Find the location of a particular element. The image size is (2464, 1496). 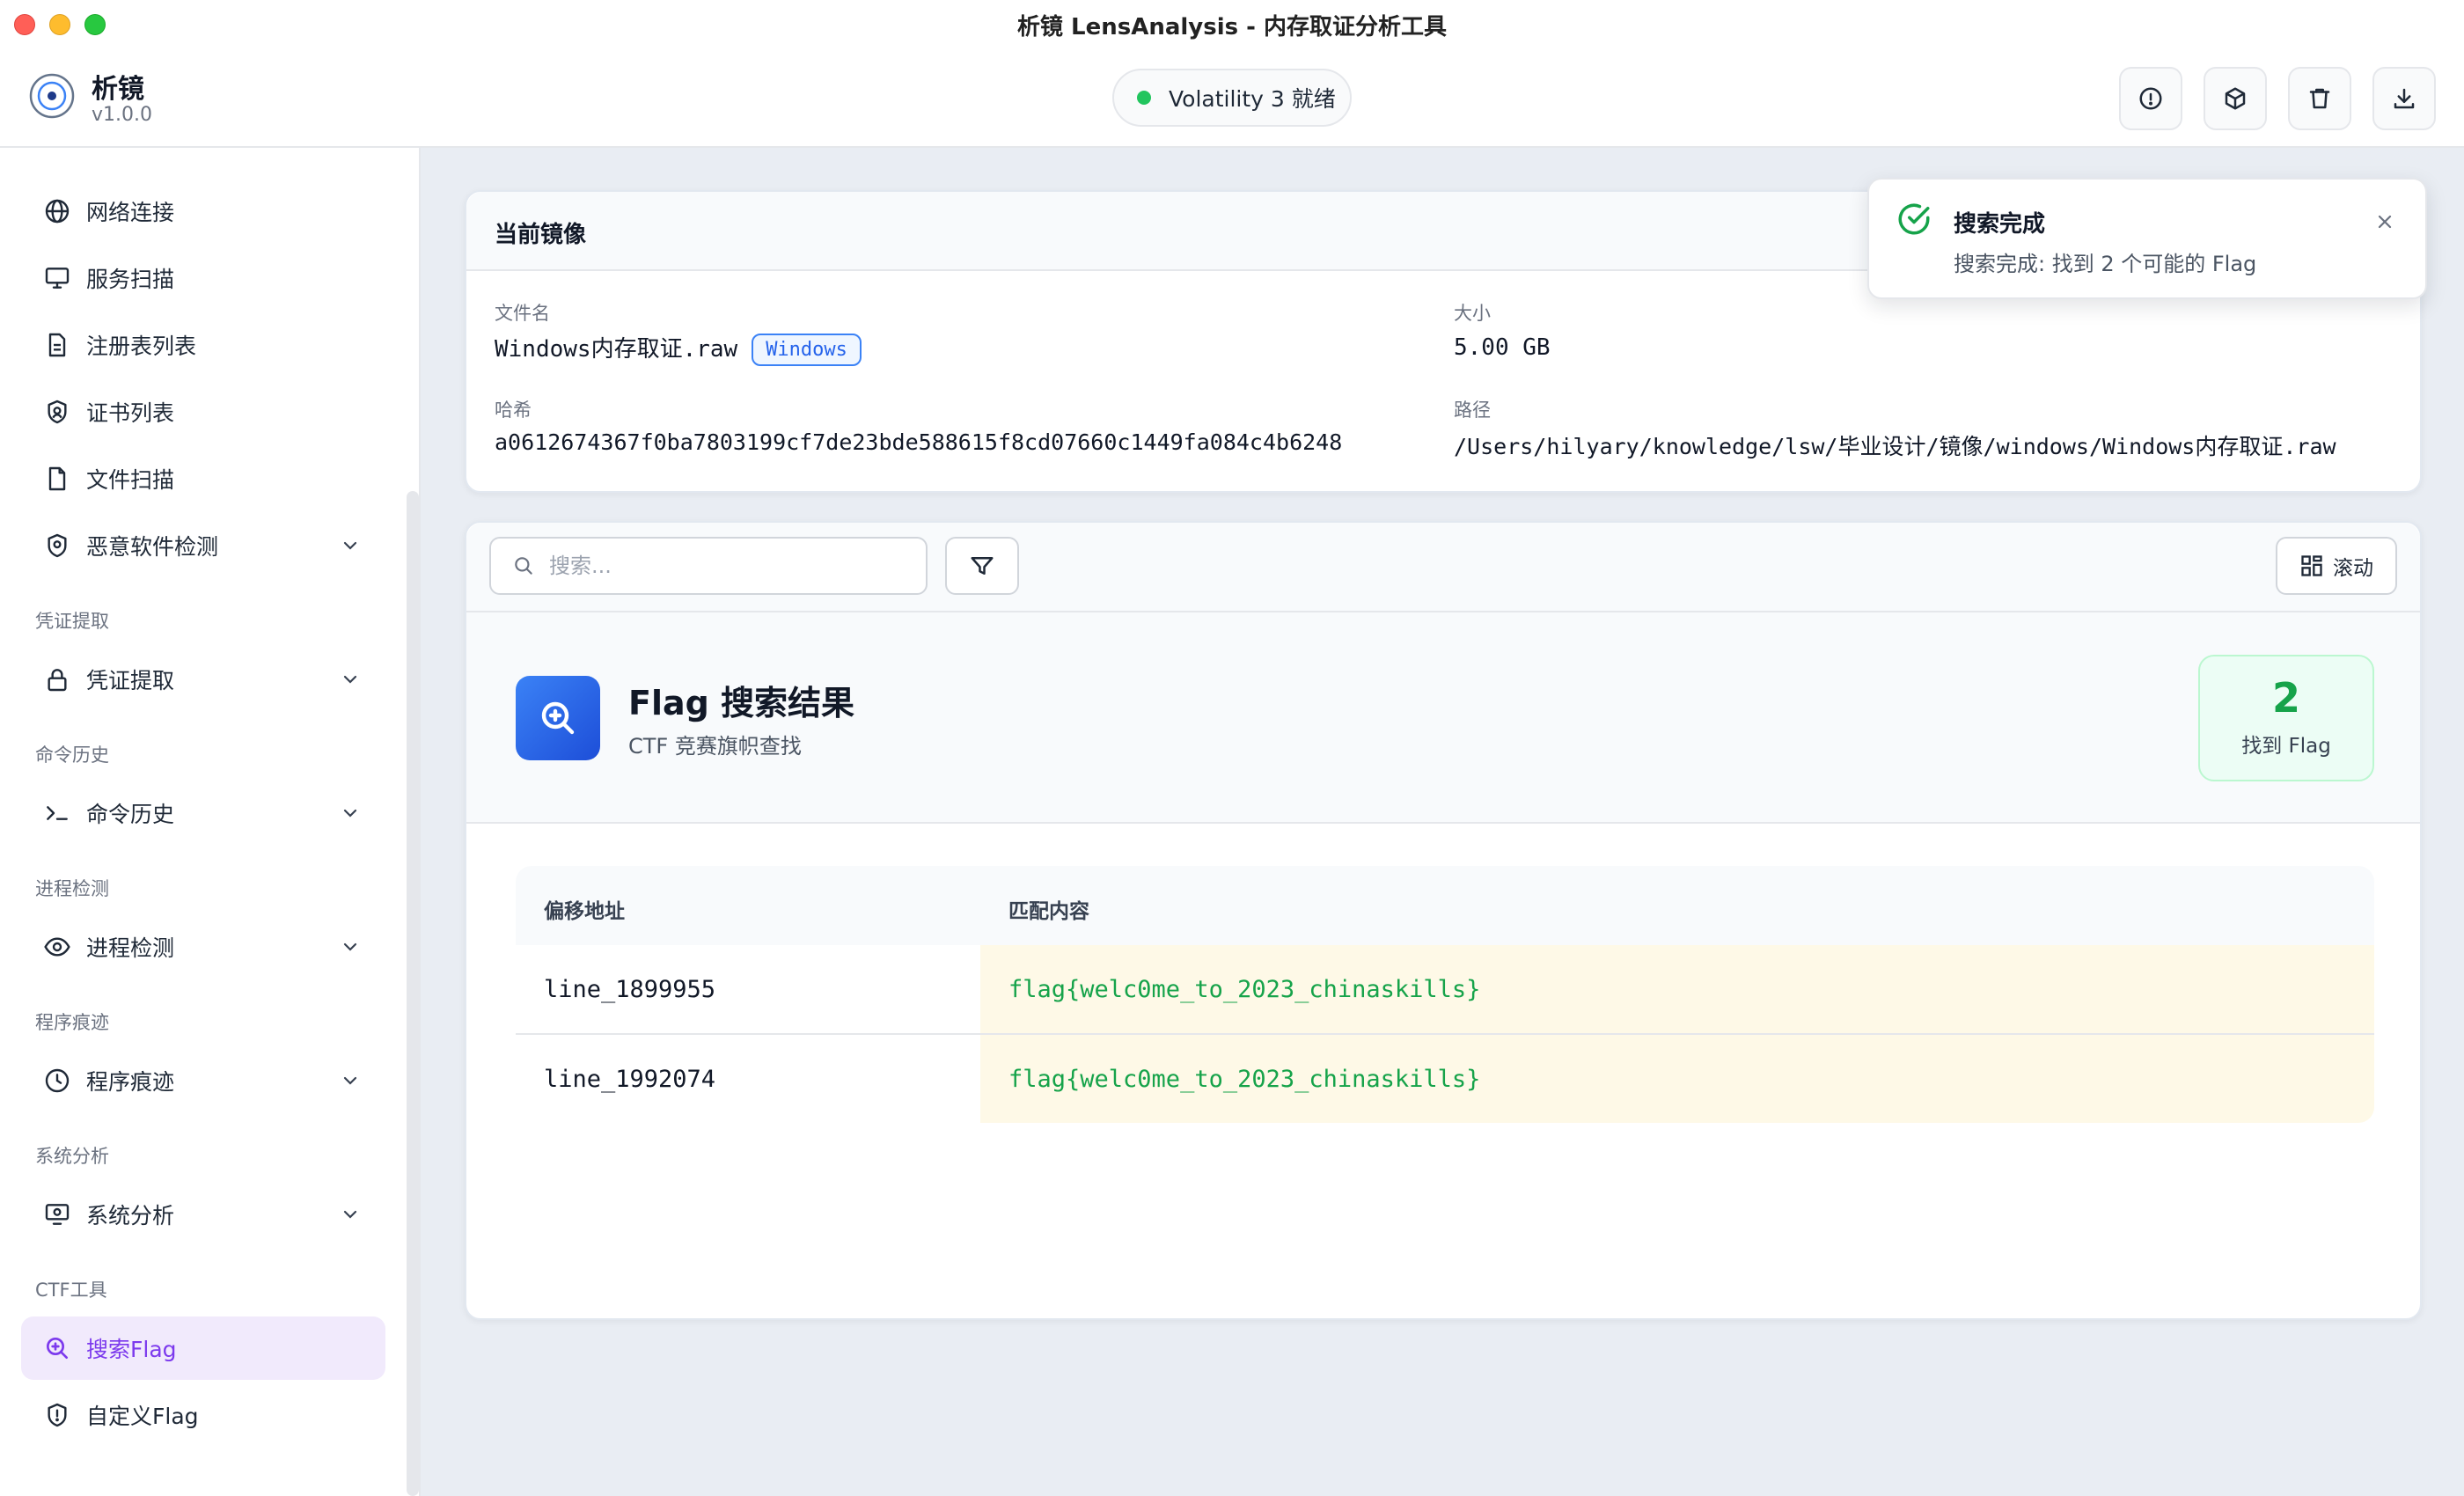

sidebar-item-system: 系统分析 is located at coordinates (203, 1215).